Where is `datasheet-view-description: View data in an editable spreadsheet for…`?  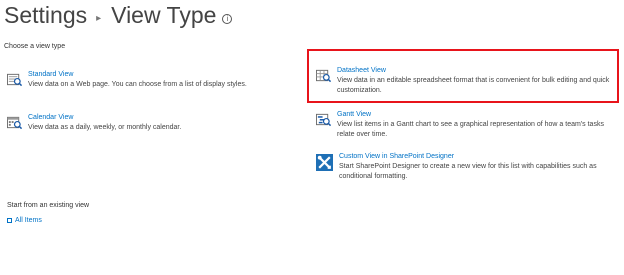 datasheet-view-description: View data in an editable spreadsheet for… is located at coordinates (473, 85).